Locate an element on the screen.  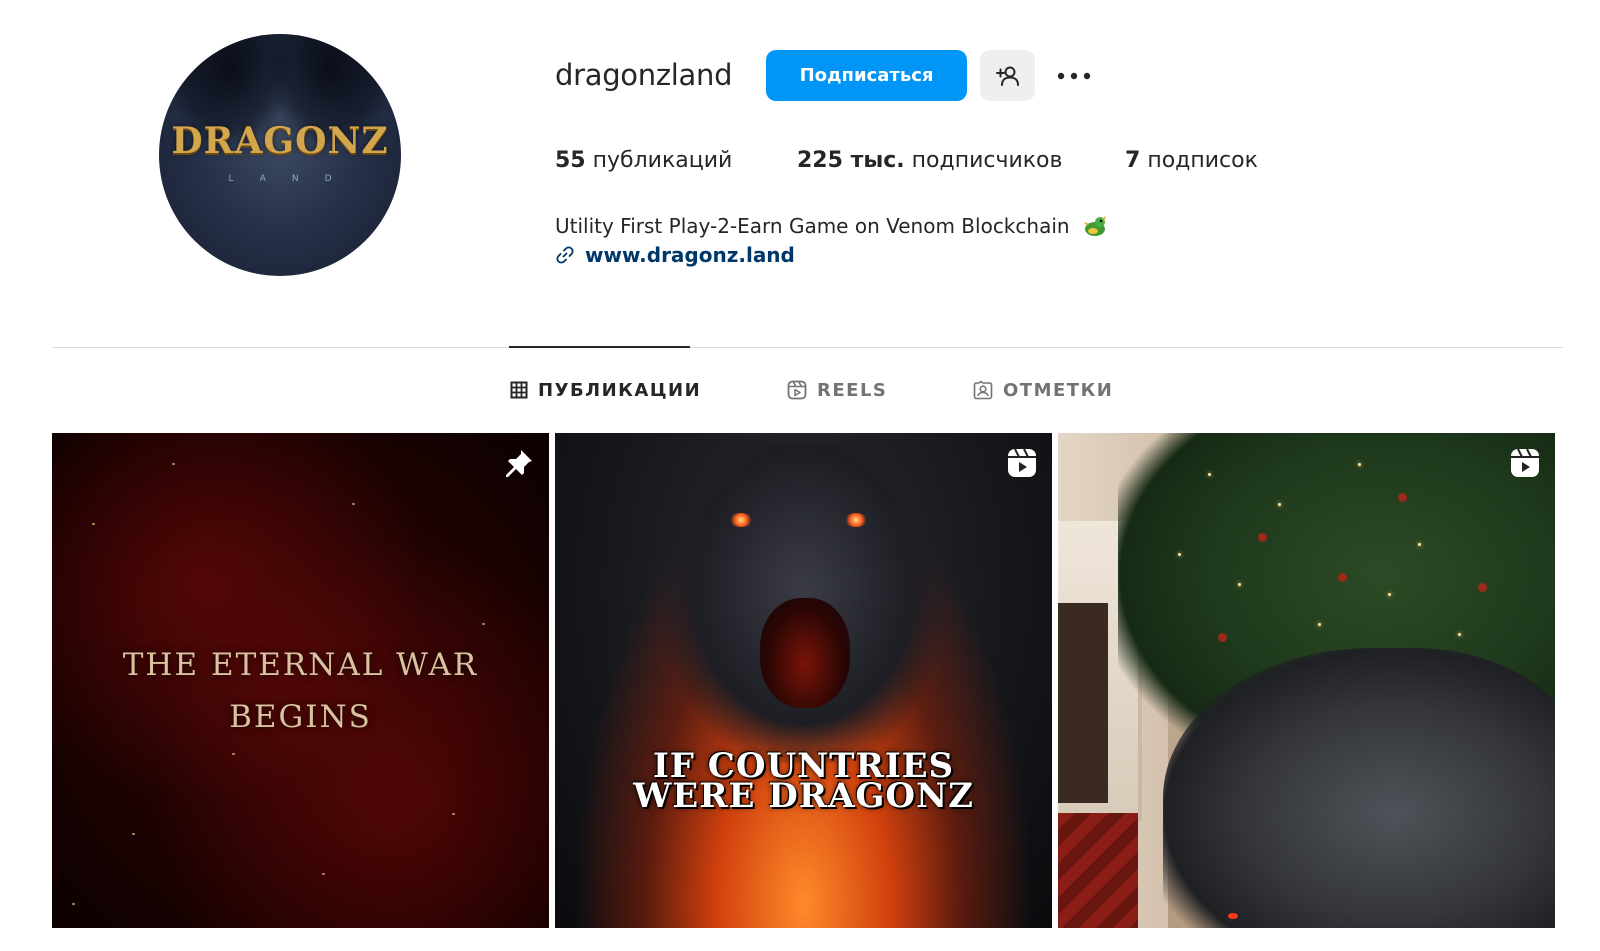
tab-posts-label: ПУБЛИКАЦИИ is located at coordinates (620, 390).